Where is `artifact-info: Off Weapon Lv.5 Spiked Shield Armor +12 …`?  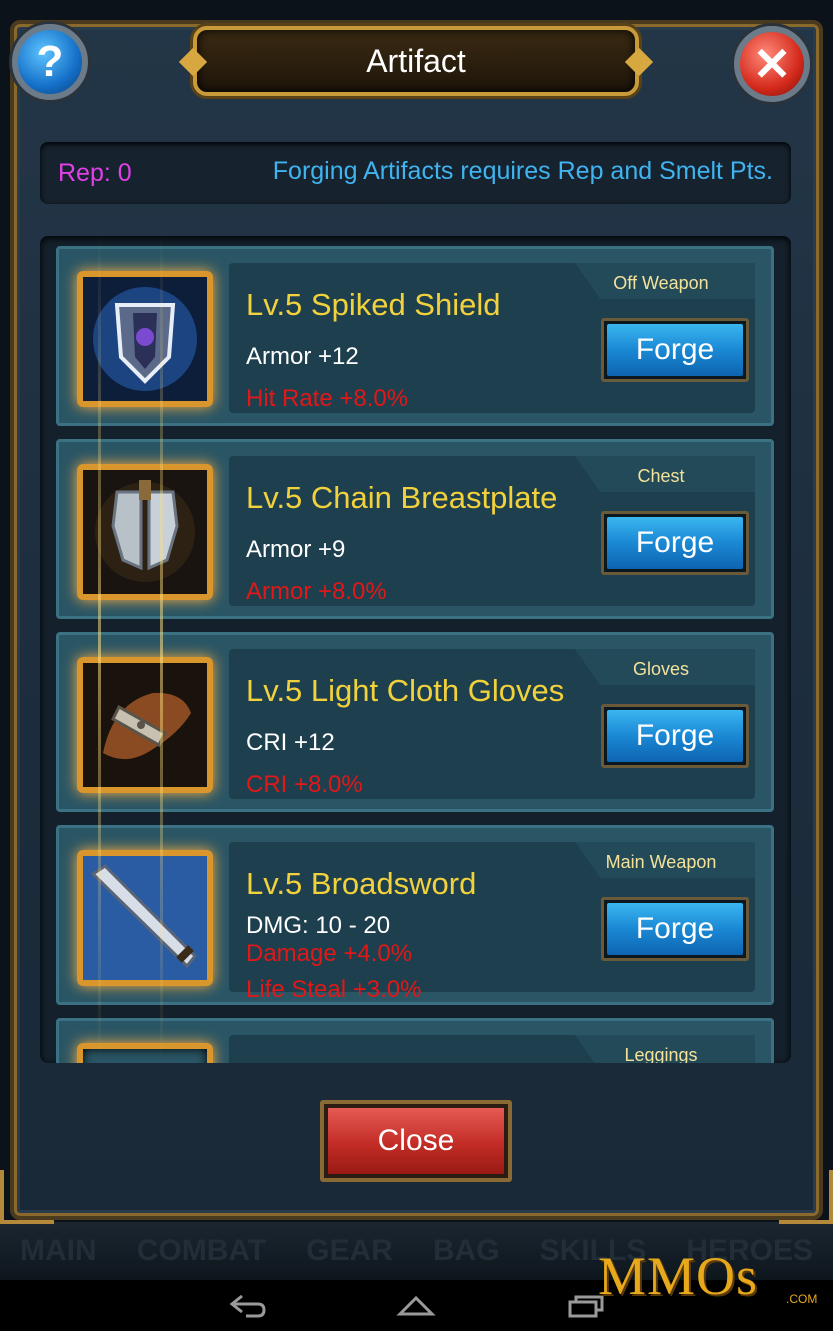
artifact-info: Off Weapon Lv.5 Spiked Shield Armor +12 … is located at coordinates (492, 338).